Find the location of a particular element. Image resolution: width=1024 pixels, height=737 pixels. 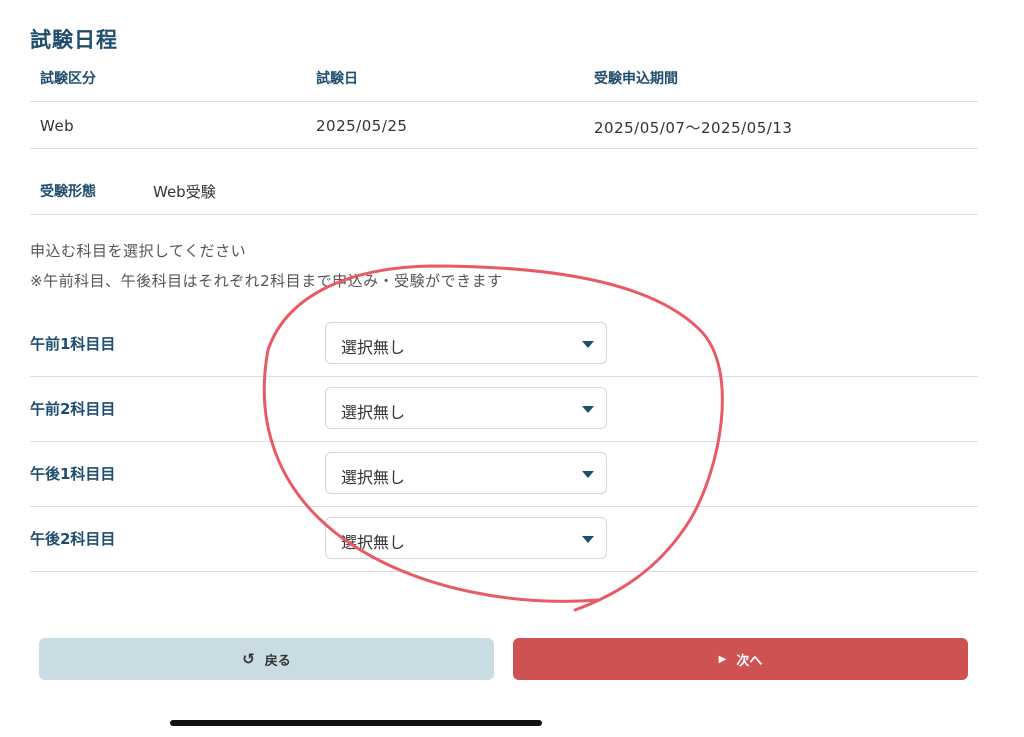

back-button: ↺ 戻る is located at coordinates (266, 659).